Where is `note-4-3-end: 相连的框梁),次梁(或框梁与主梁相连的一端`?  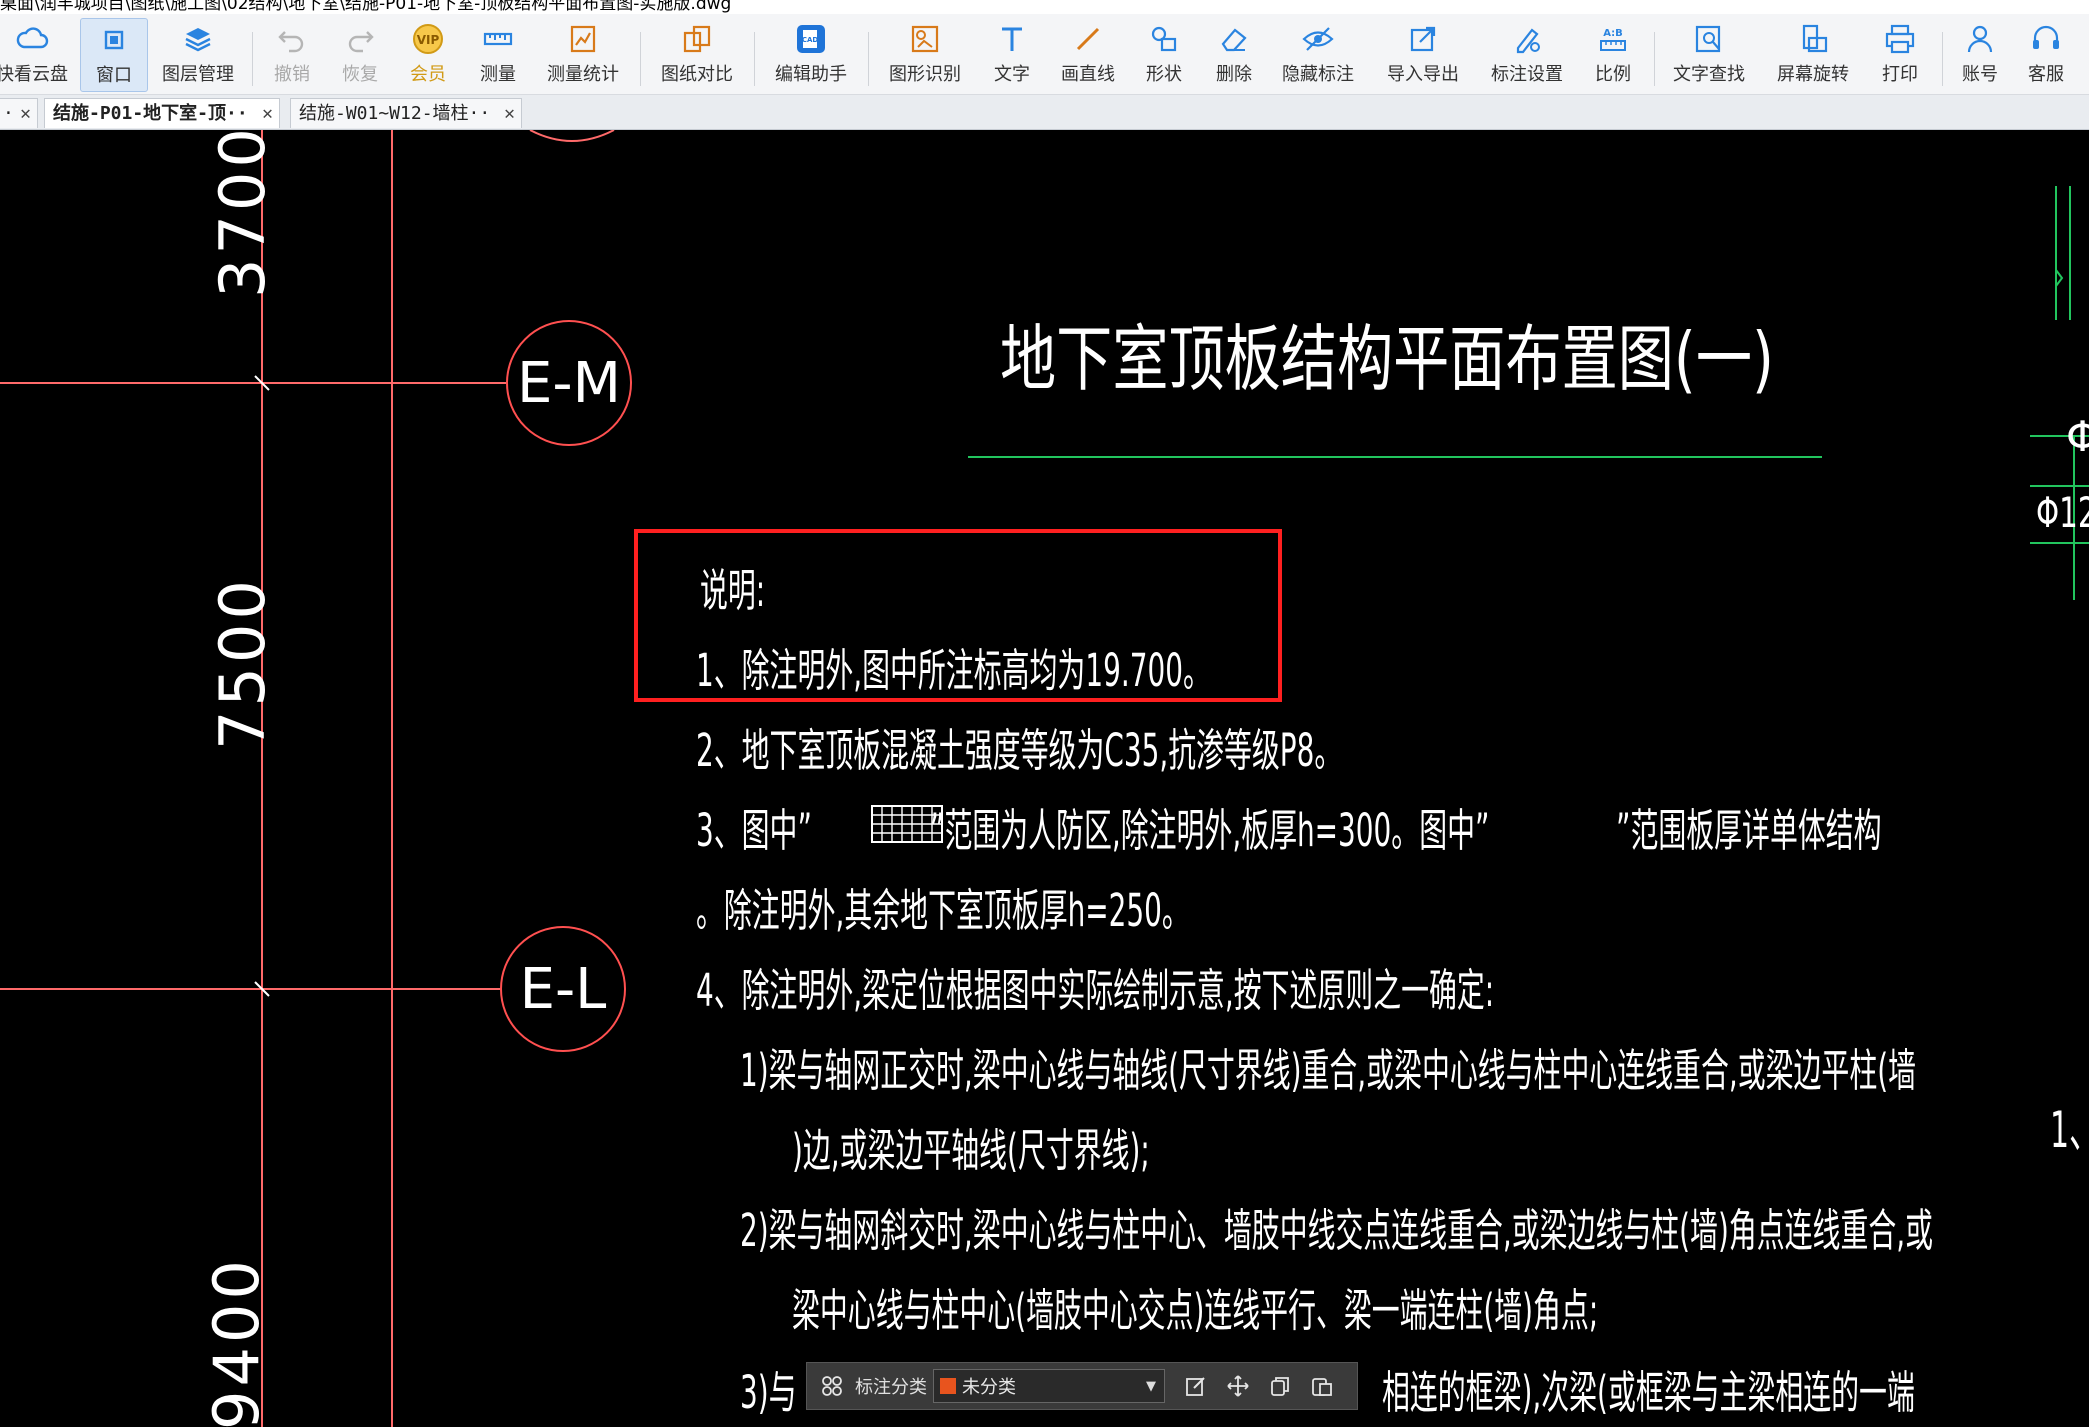
note-4-3-end: 相连的框梁),次梁(或框梁与主梁相连的一端 is located at coordinates (1648, 1392).